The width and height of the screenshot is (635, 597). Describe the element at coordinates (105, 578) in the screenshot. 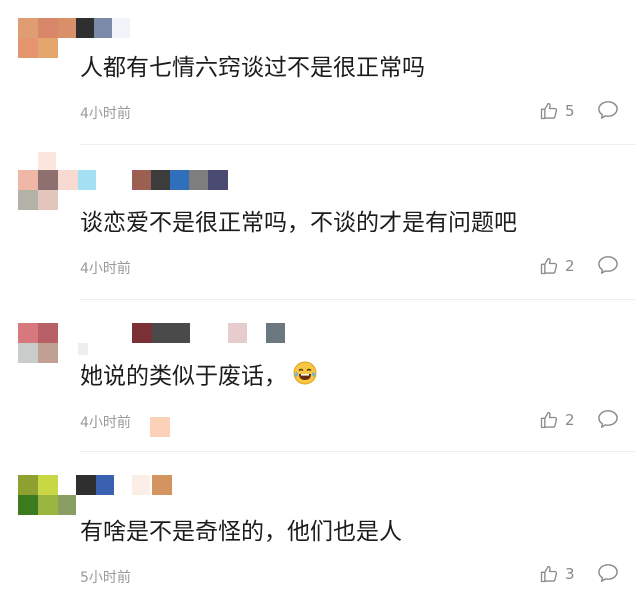

I see `comment-time: 5小时前` at that location.